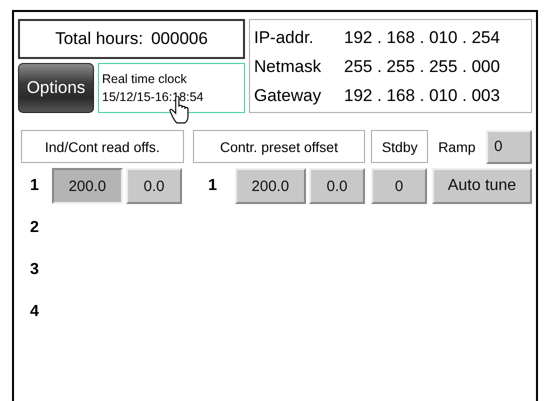 The height and width of the screenshot is (401, 545). Describe the element at coordinates (102, 146) in the screenshot. I see `column-header: Ind/Cont read offs.` at that location.